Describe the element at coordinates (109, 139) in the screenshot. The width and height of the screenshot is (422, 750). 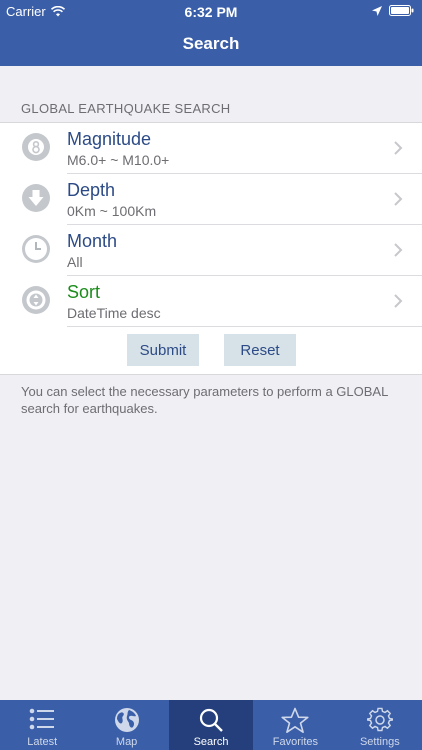
I see `magnitude-title: Magnitude` at that location.